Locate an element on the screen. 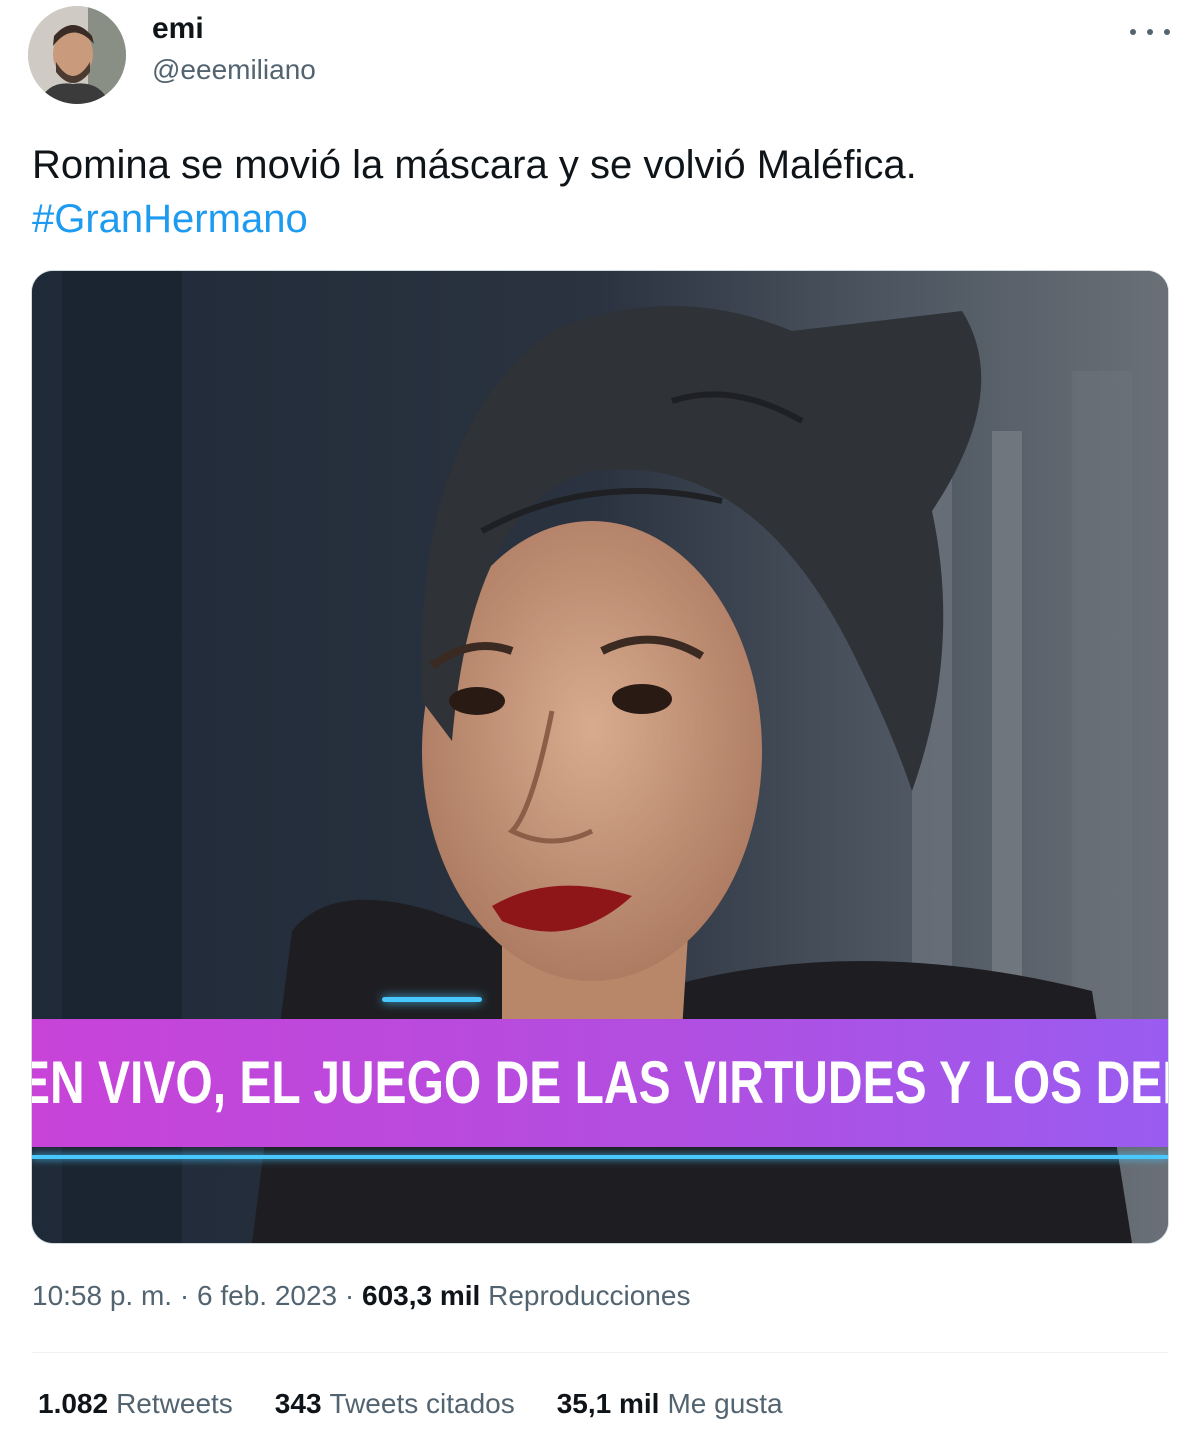 This screenshot has width=1200, height=1451. author-display-name: emi is located at coordinates (178, 29).